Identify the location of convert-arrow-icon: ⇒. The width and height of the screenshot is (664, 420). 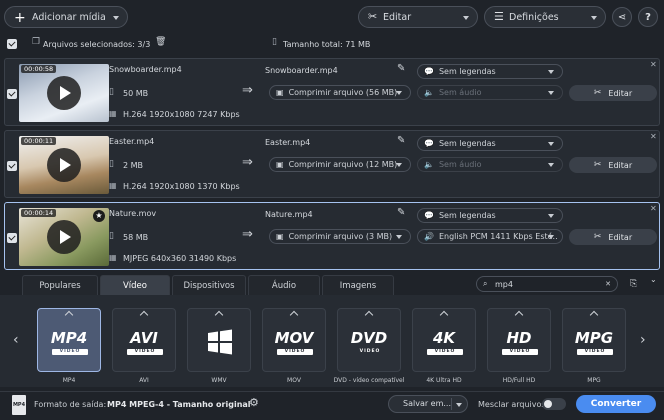
(247, 90).